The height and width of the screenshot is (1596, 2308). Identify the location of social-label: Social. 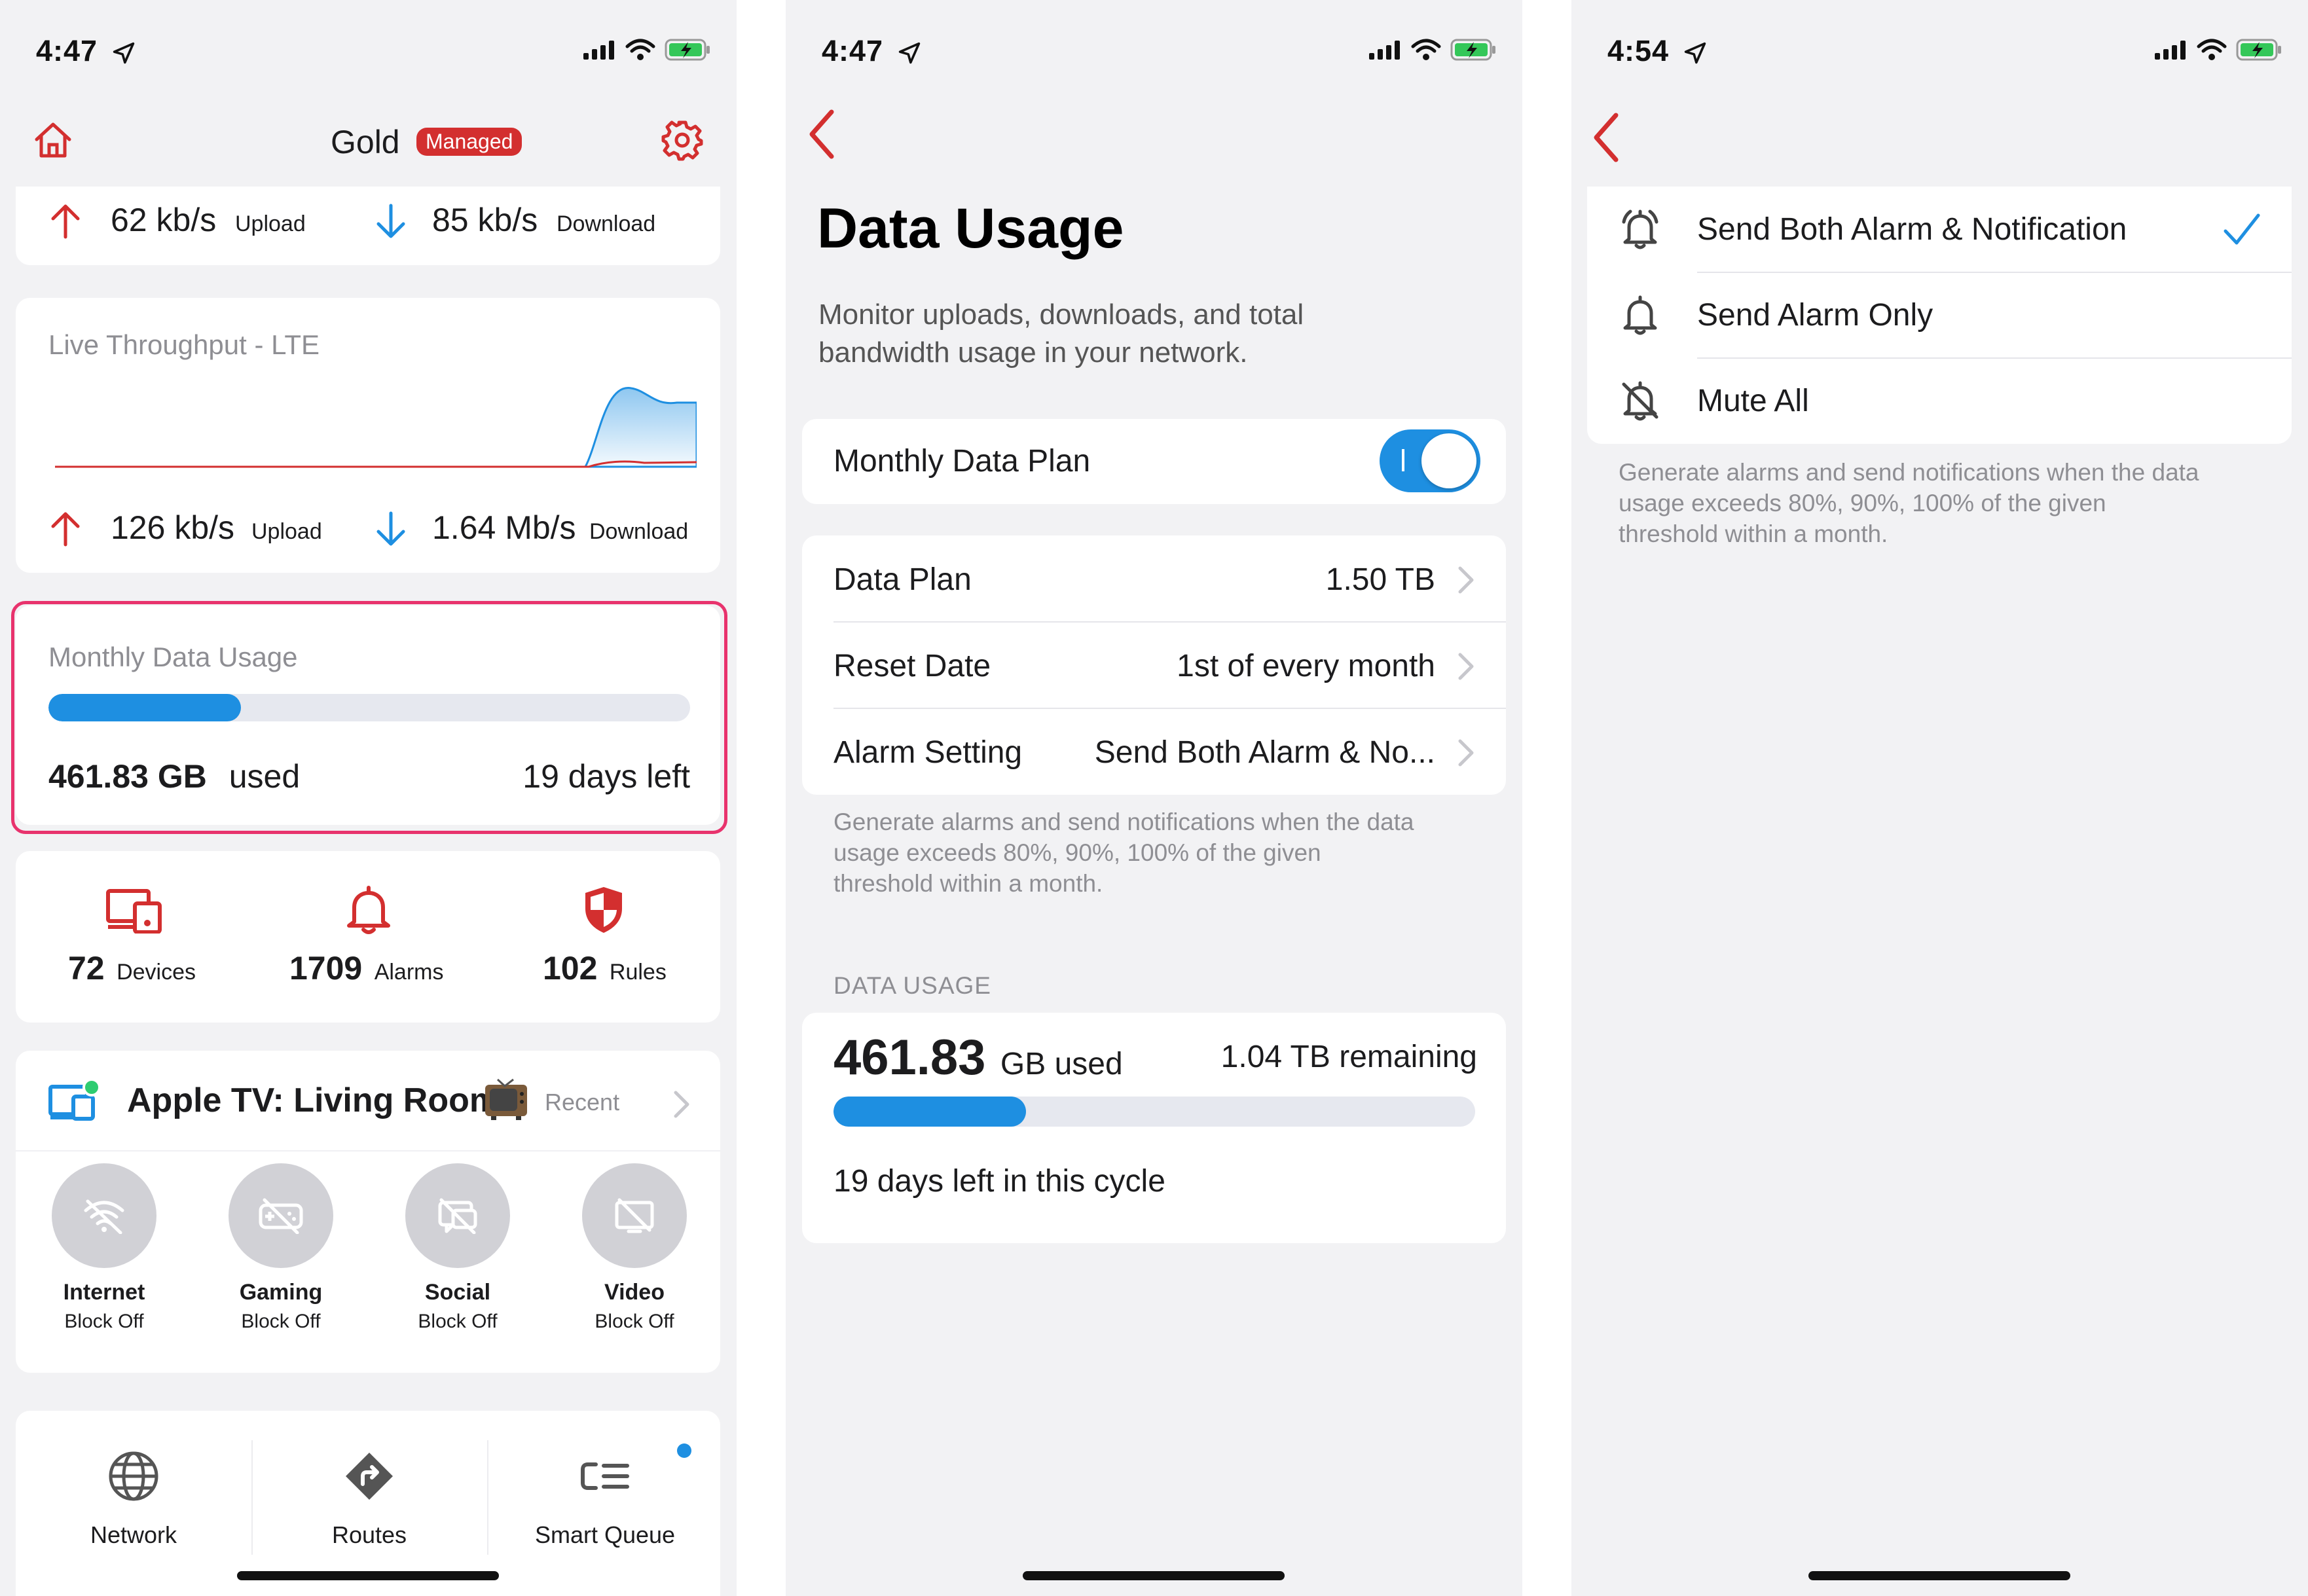
(457, 1292).